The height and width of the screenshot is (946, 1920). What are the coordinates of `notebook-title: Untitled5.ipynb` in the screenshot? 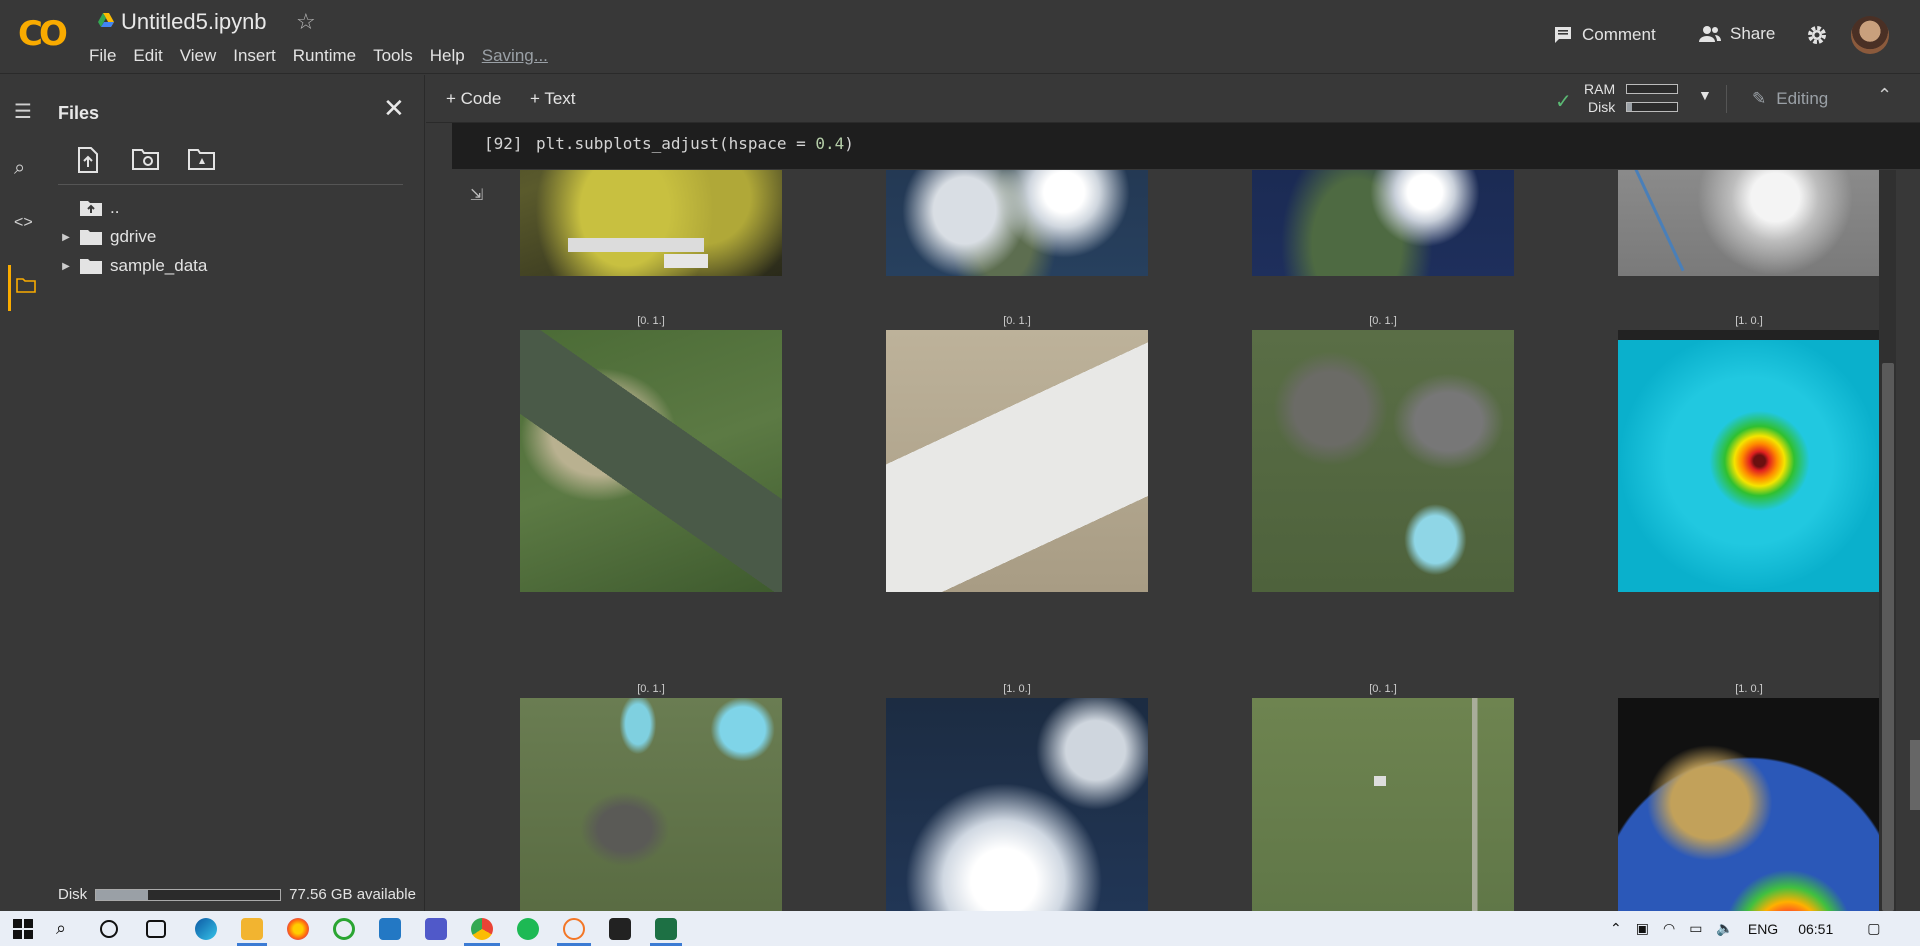 It's located at (194, 22).